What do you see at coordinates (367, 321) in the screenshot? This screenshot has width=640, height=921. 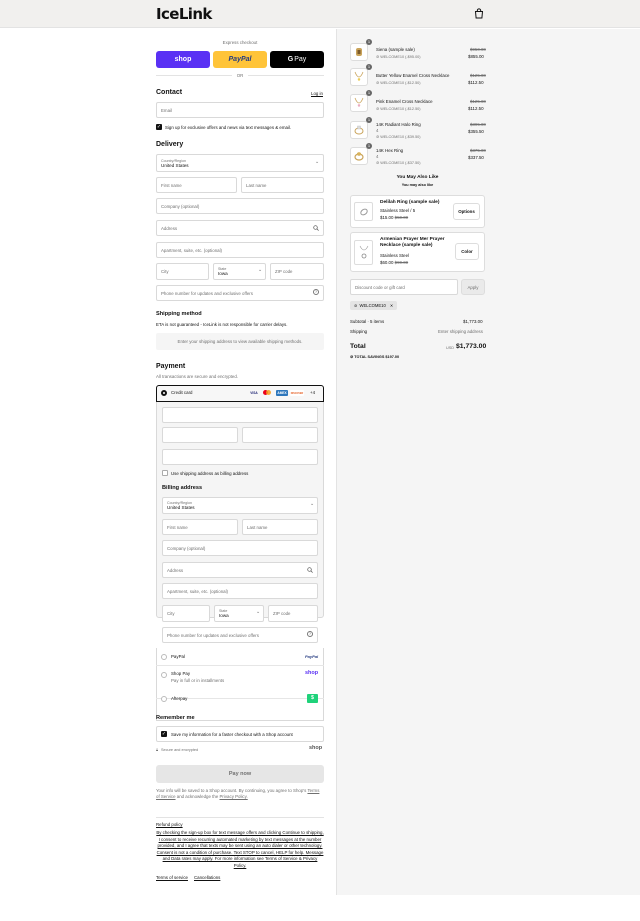 I see `subtotal-label: Subtotal · 5 items` at bounding box center [367, 321].